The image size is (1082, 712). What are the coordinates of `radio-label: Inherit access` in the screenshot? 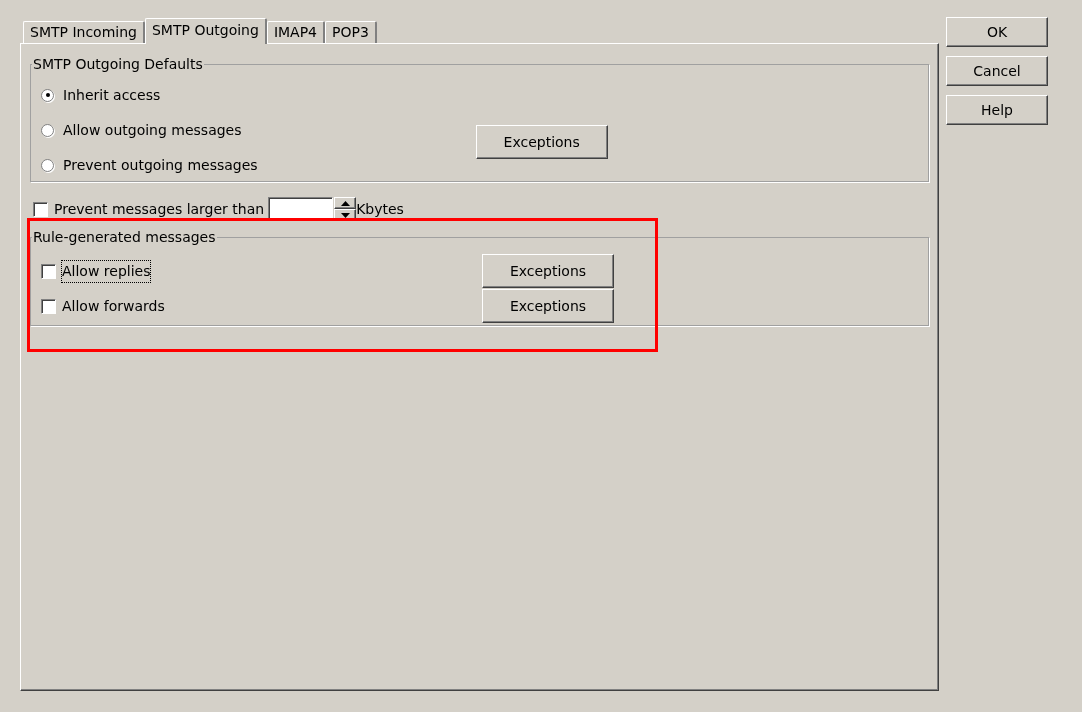 It's located at (112, 95).